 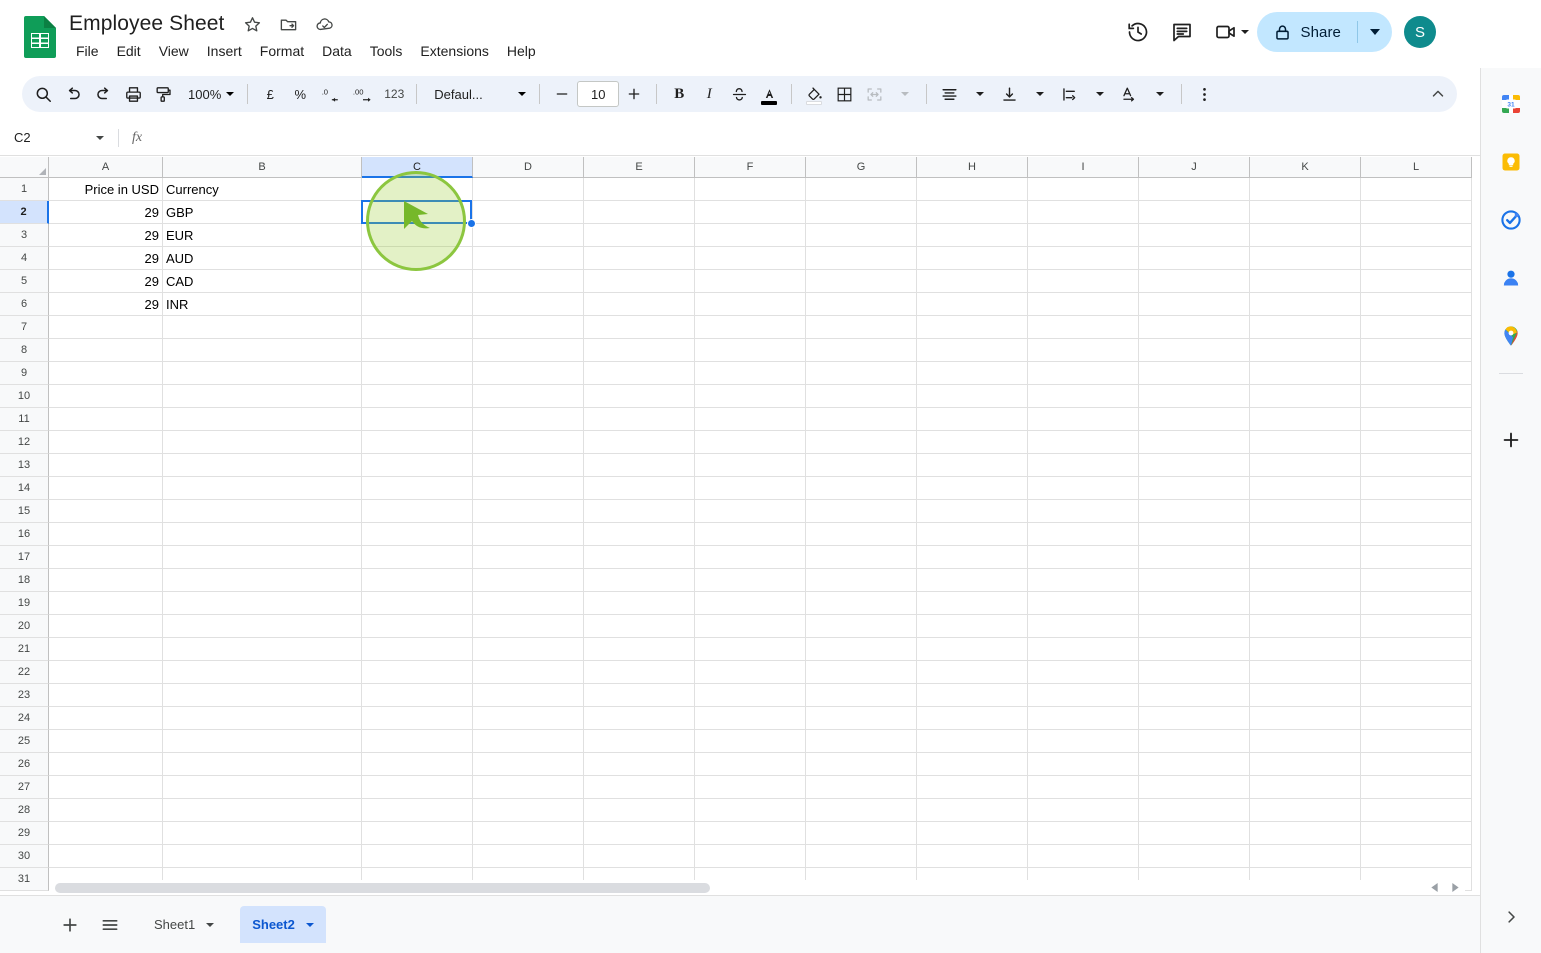 What do you see at coordinates (24, 718) in the screenshot?
I see `row-header-24: 24` at bounding box center [24, 718].